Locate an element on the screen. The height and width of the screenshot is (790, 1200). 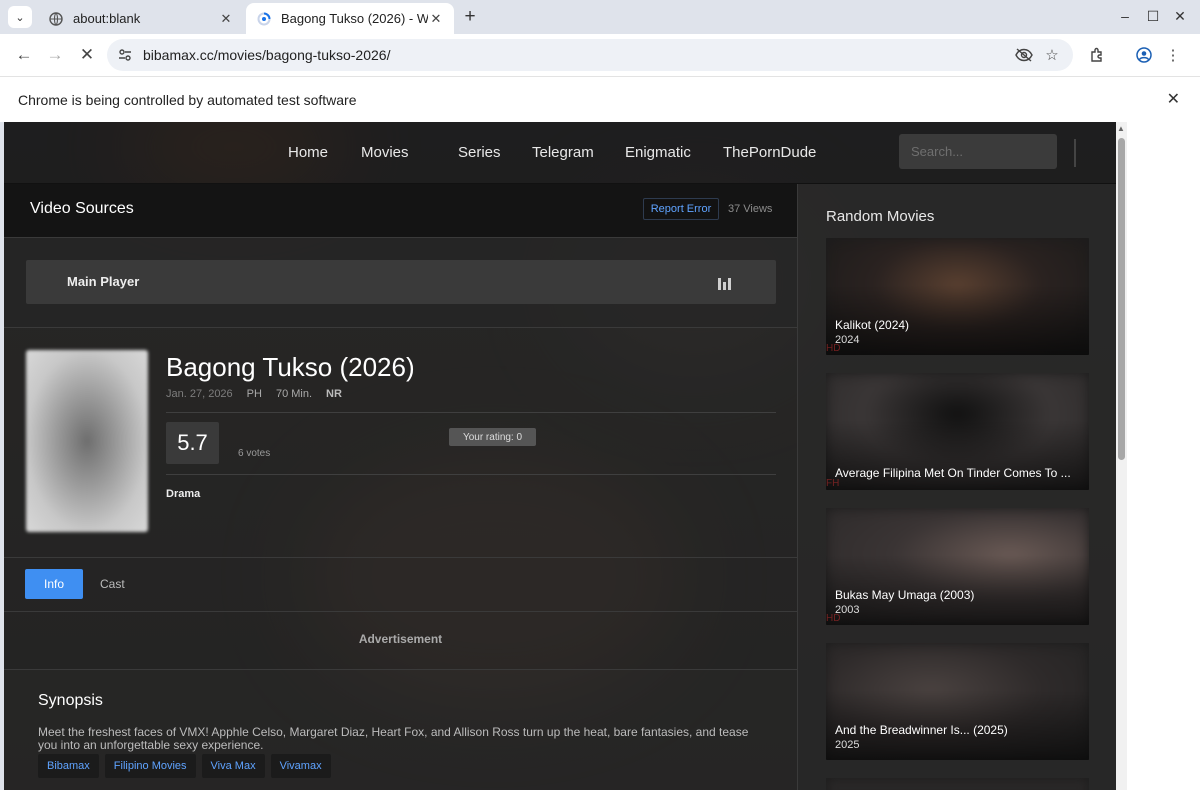
page-scrollbar: ▲ is located at coordinates (1121, 456).